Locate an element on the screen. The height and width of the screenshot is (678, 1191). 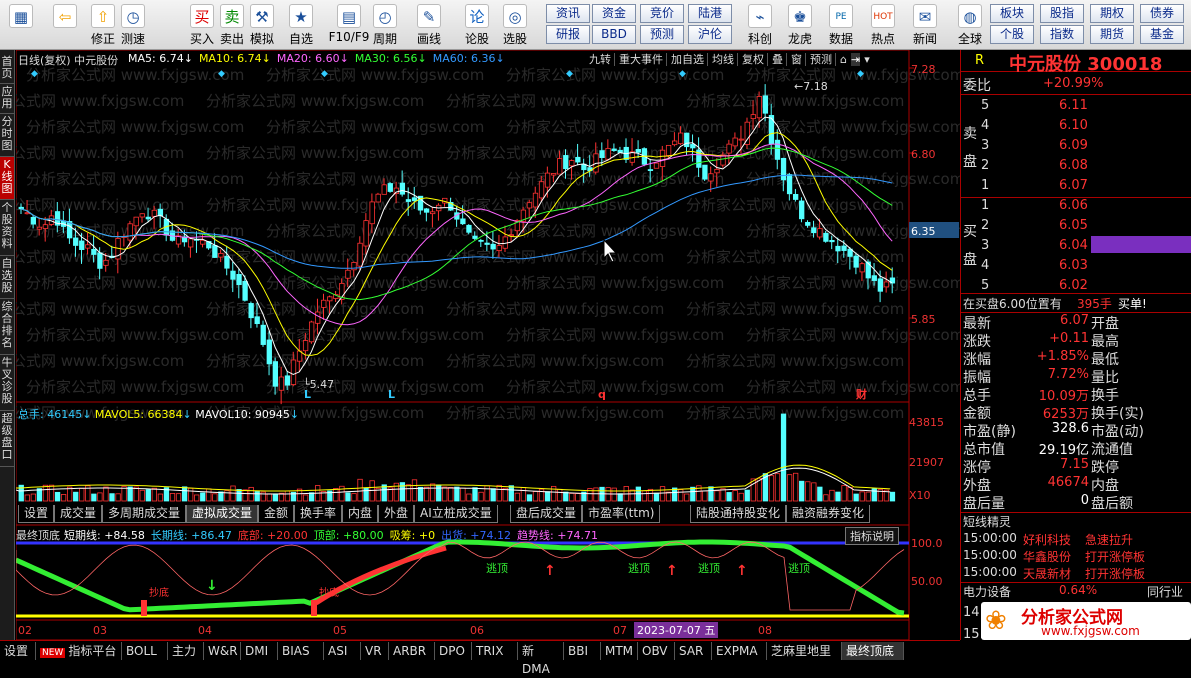
sidebar-tab-6: 综合排名 is located at coordinates (7, 327).